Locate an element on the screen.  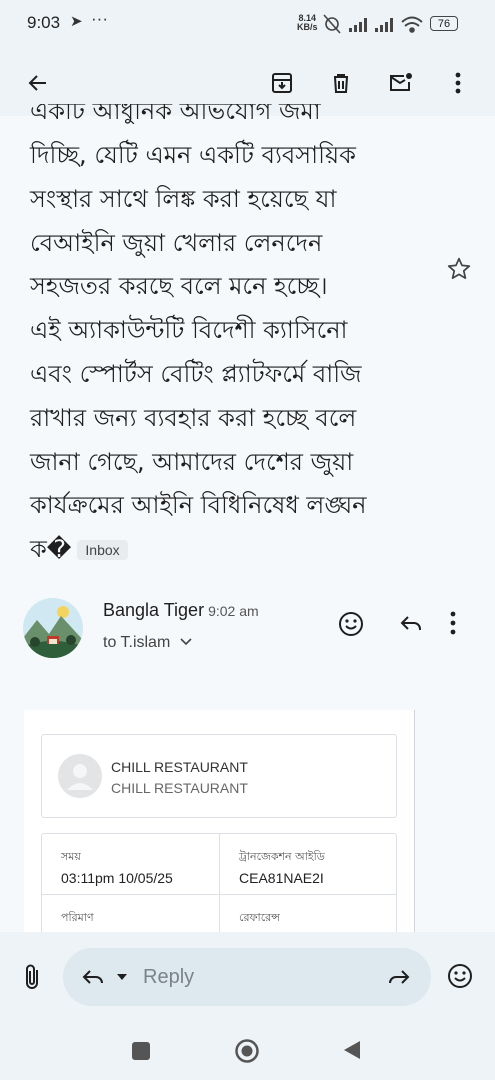
detail-label: রেফারেন্স is located at coordinates (259, 917).